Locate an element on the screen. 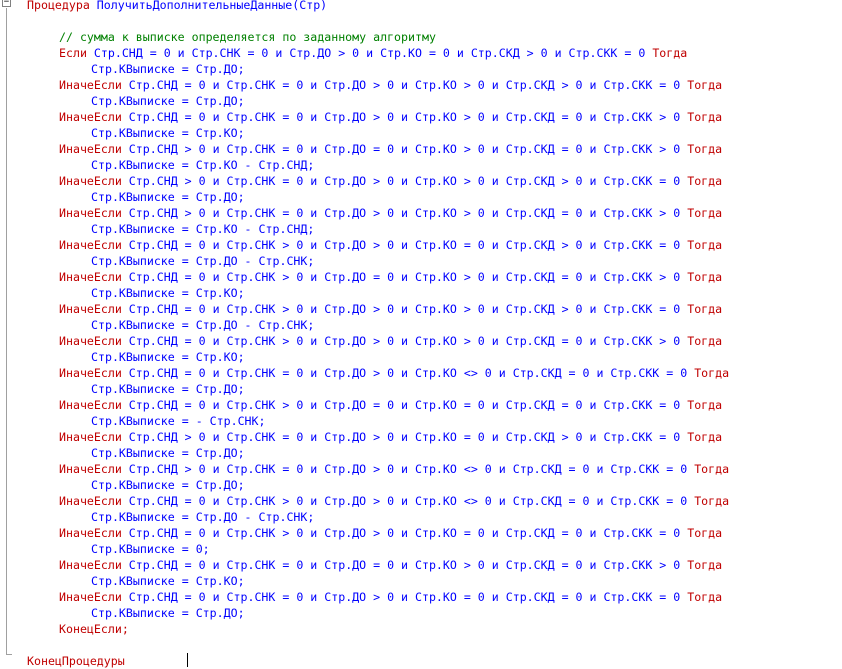  collapse-icon: − is located at coordinates (6, 3).